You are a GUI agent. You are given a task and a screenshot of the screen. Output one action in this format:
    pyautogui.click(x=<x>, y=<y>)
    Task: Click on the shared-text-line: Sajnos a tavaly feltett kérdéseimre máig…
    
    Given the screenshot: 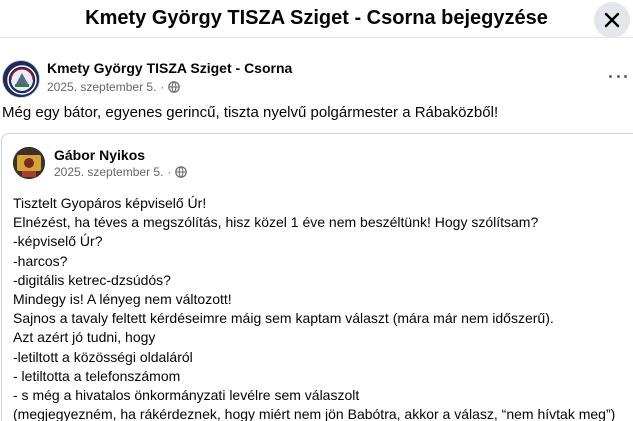 What is the action you would take?
    pyautogui.click(x=283, y=318)
    